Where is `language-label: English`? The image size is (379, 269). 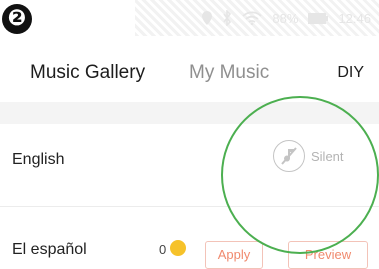 language-label: English is located at coordinates (38, 159).